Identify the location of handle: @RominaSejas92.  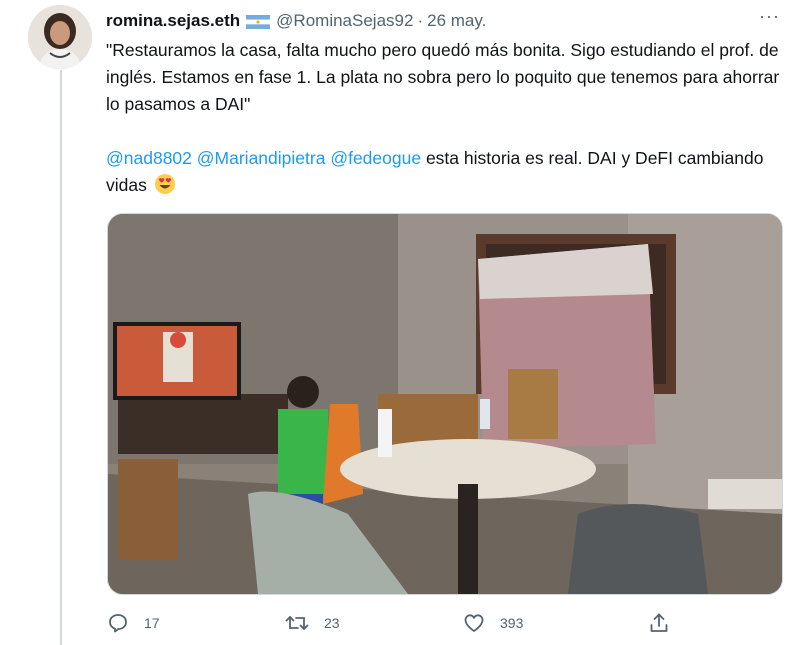
(344, 21).